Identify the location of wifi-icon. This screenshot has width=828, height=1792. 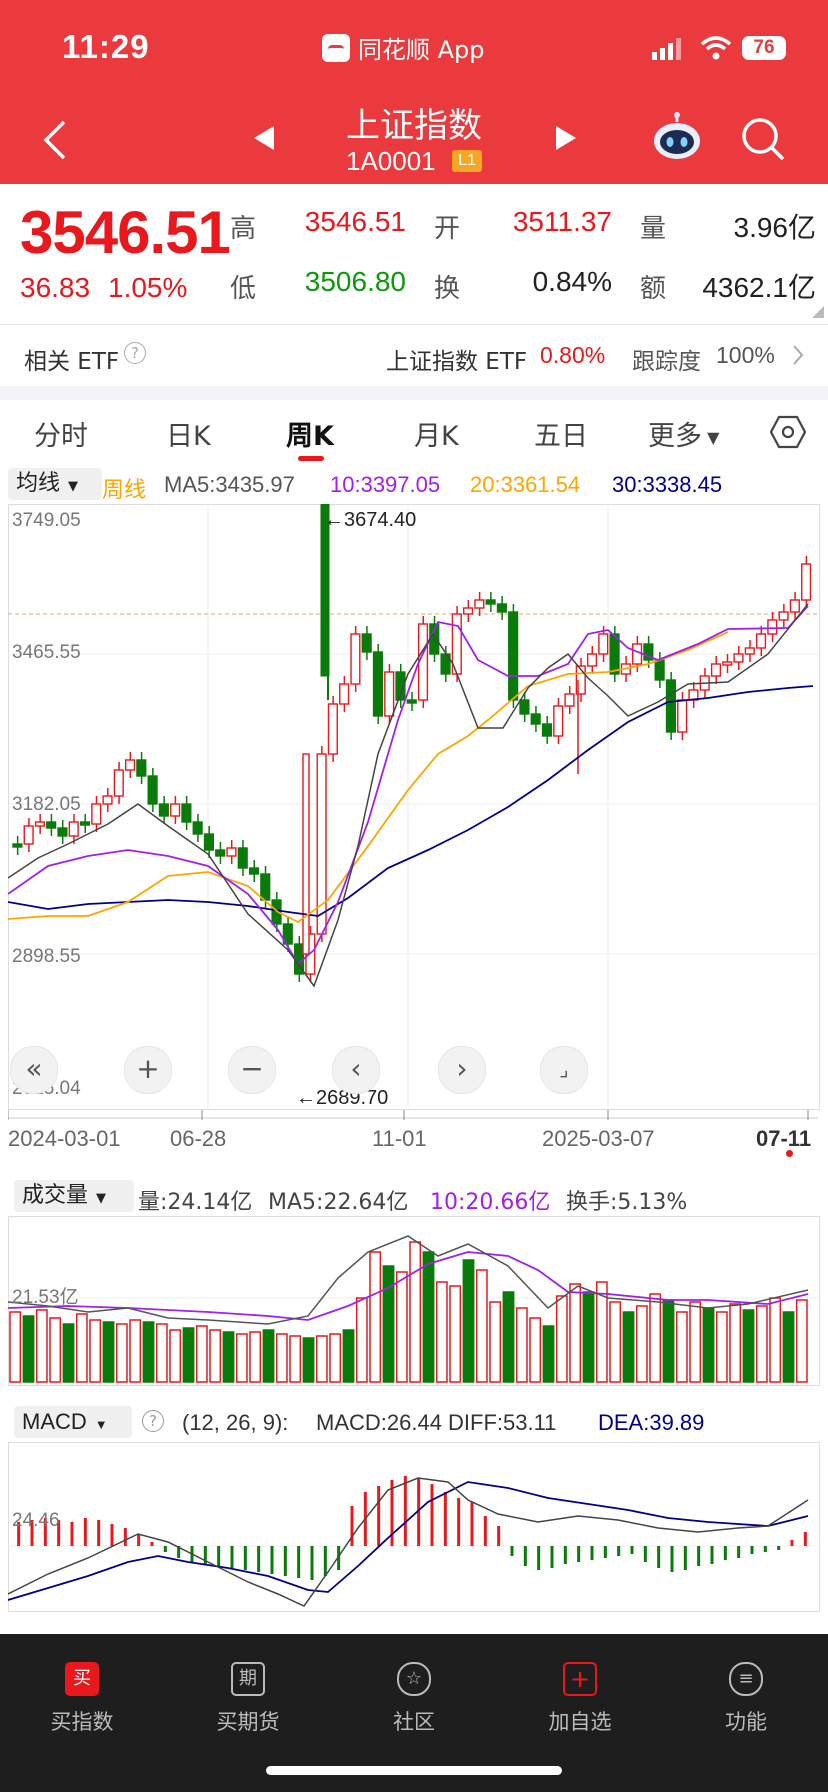
(716, 48).